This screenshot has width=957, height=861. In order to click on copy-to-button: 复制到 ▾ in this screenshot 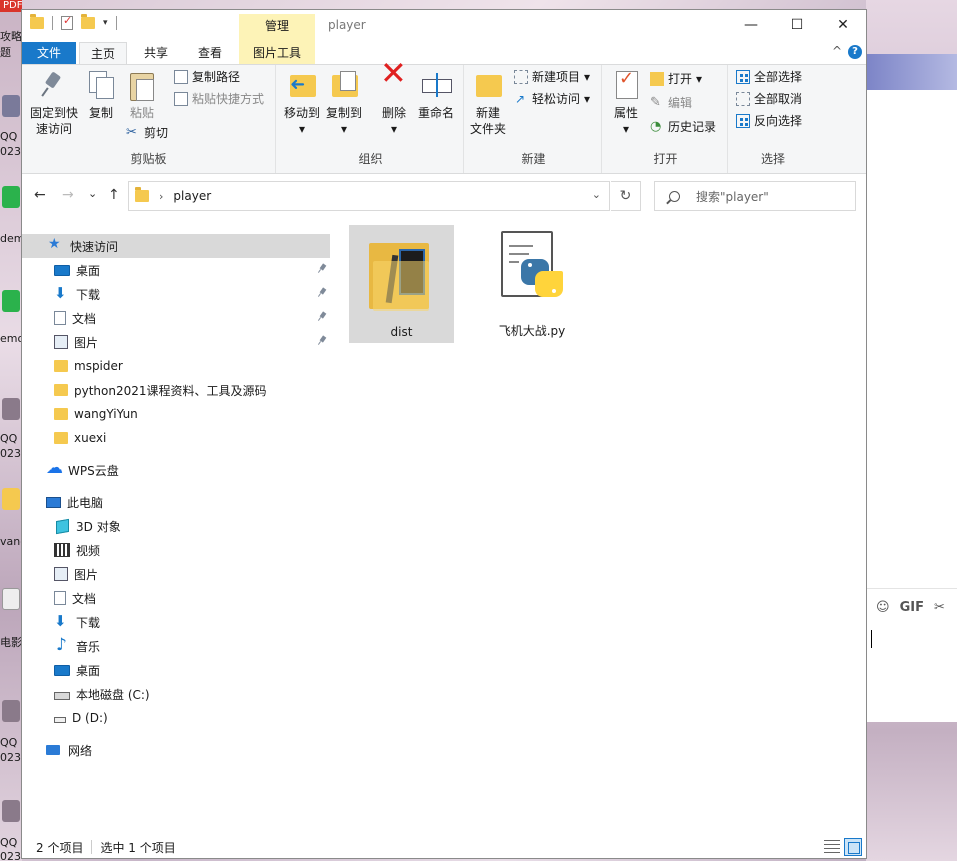, I will do `click(344, 103)`.